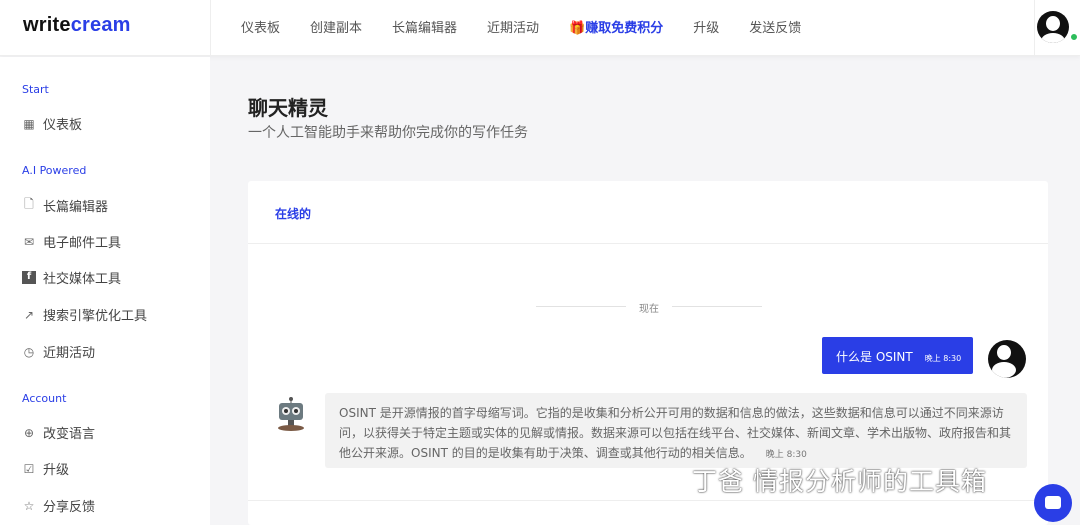 The image size is (1080, 525). What do you see at coordinates (291, 414) in the screenshot?
I see `robot-avatar-icon` at bounding box center [291, 414].